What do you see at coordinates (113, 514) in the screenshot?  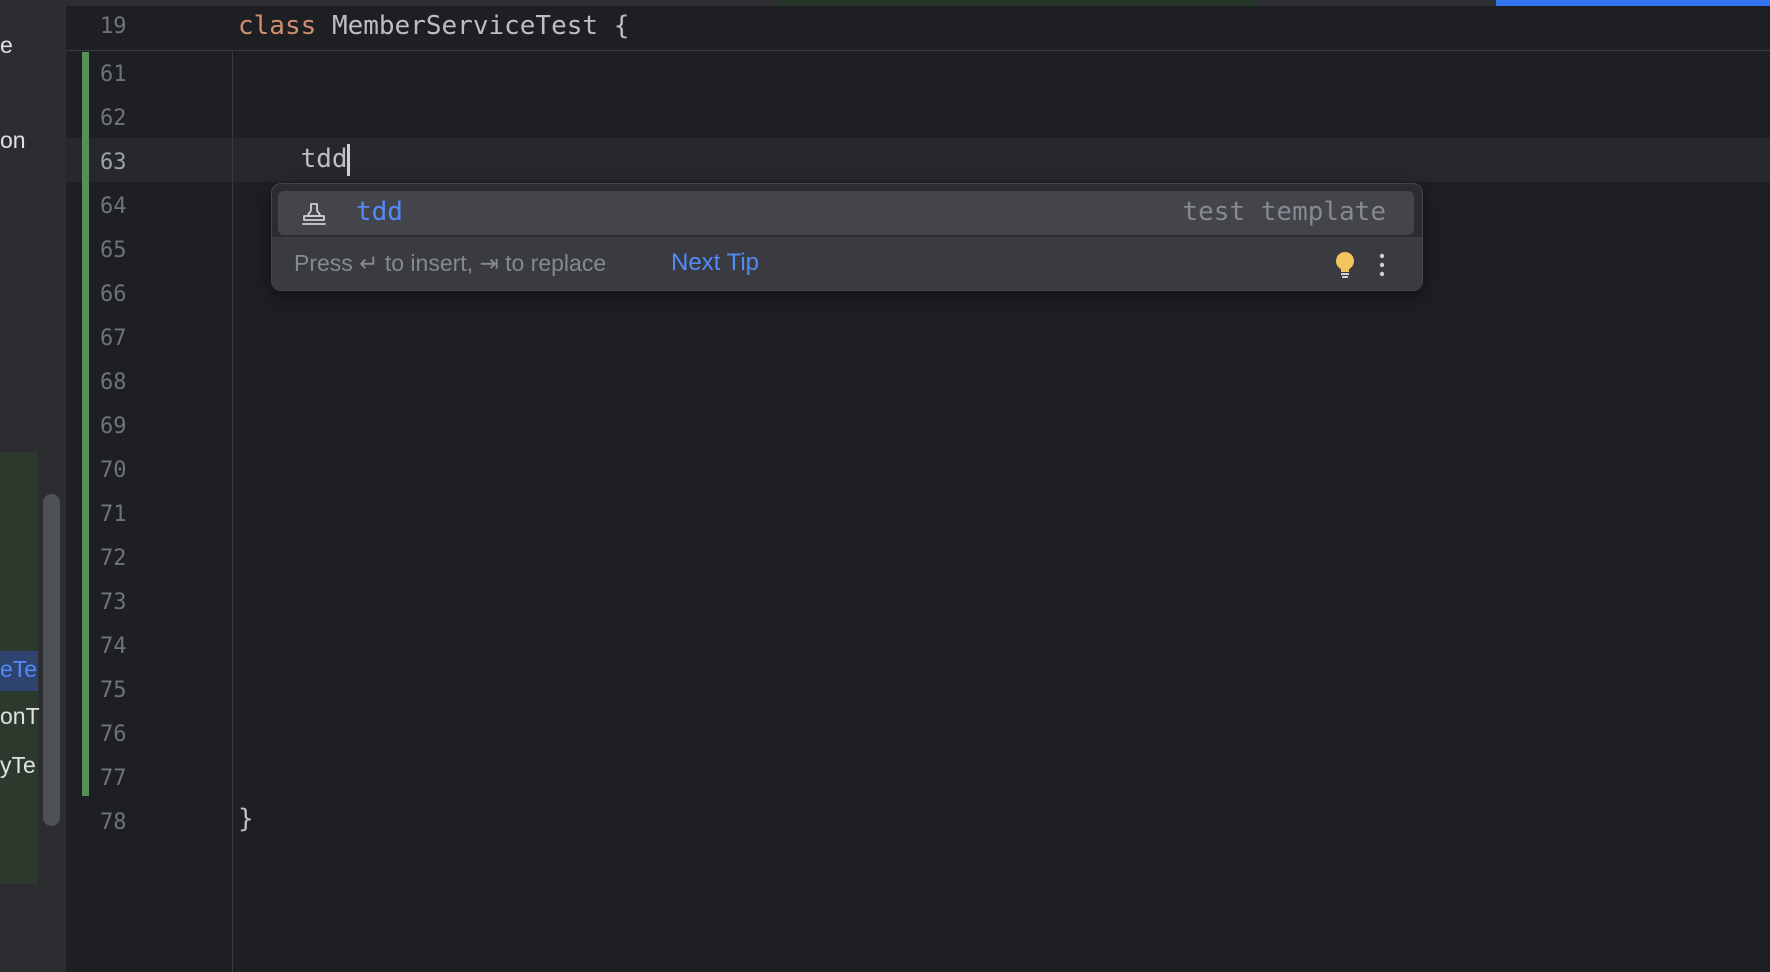 I see `line-number: 71` at bounding box center [113, 514].